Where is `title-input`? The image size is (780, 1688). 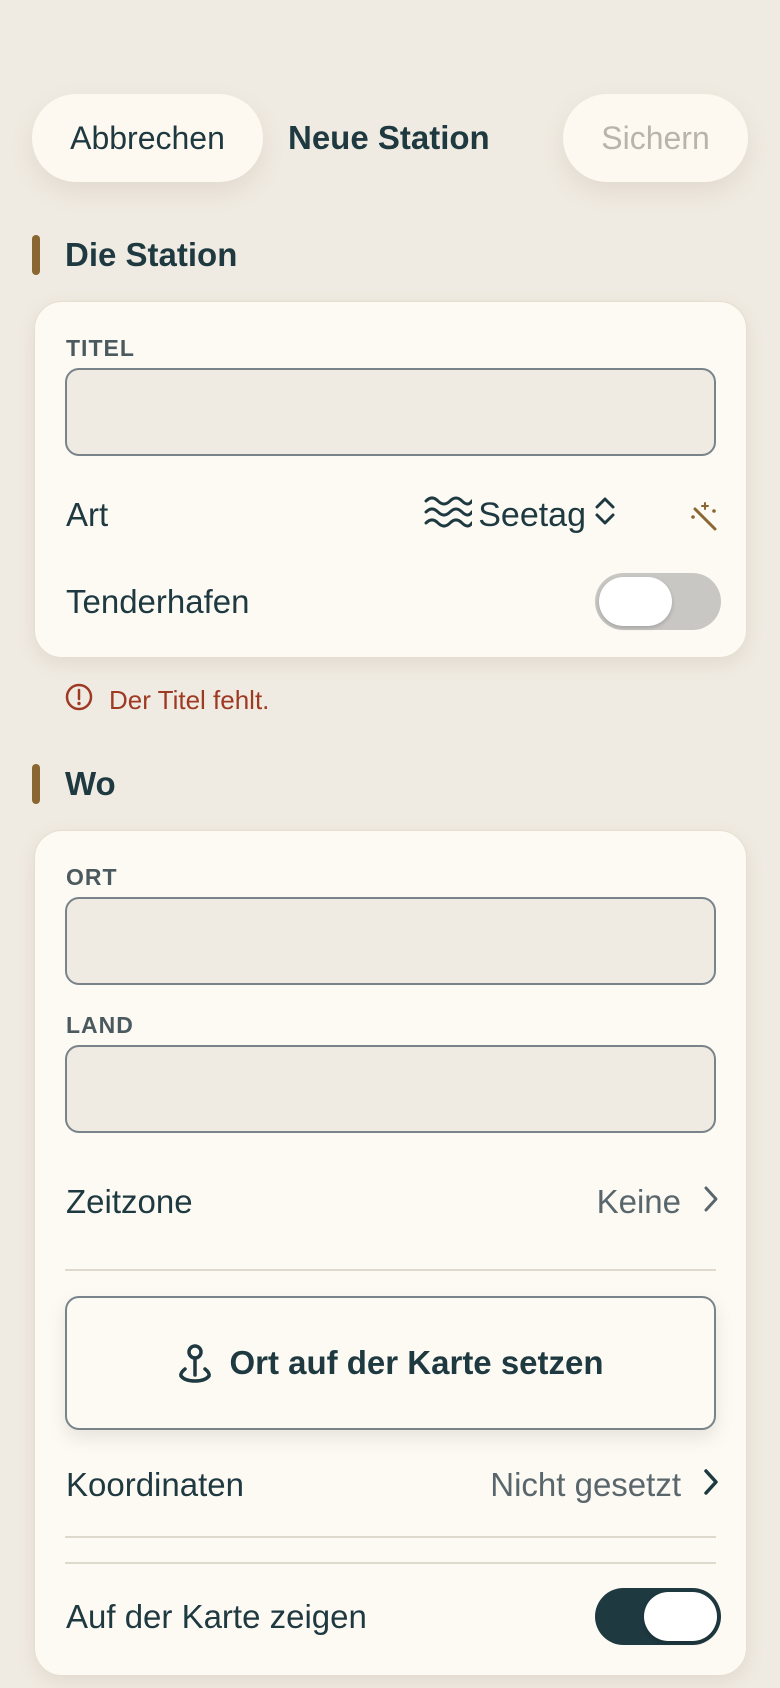
title-input is located at coordinates (390, 412).